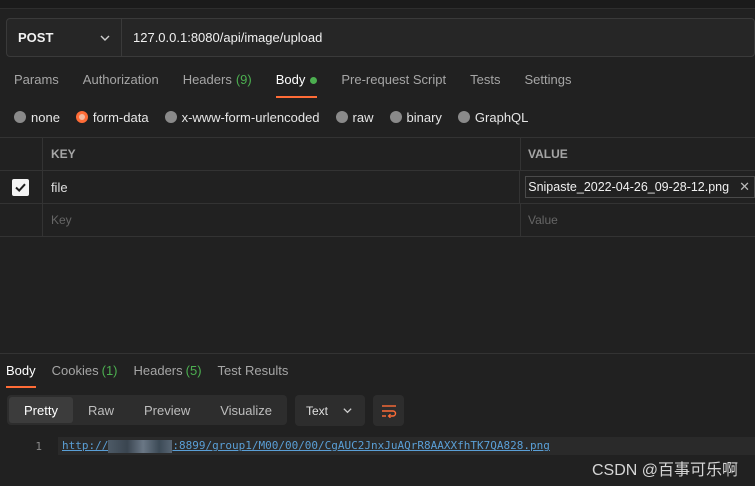 The width and height of the screenshot is (755, 486). I want to click on request-bar: POST 127.0.0.1:8080/api/image/upload, so click(380, 37).